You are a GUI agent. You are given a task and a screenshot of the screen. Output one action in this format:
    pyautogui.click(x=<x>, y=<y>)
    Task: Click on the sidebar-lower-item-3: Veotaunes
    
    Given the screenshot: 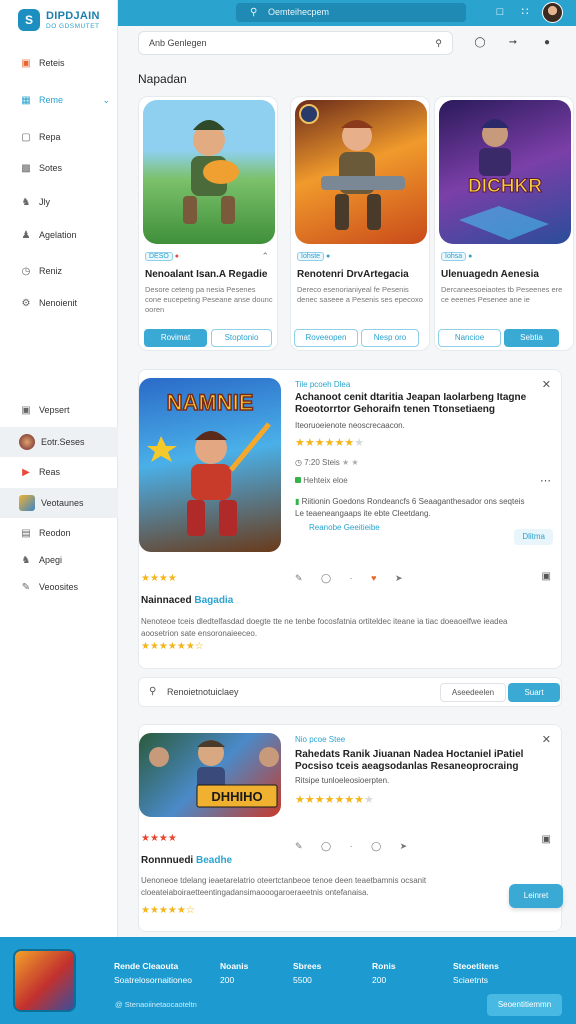 What is the action you would take?
    pyautogui.click(x=59, y=503)
    